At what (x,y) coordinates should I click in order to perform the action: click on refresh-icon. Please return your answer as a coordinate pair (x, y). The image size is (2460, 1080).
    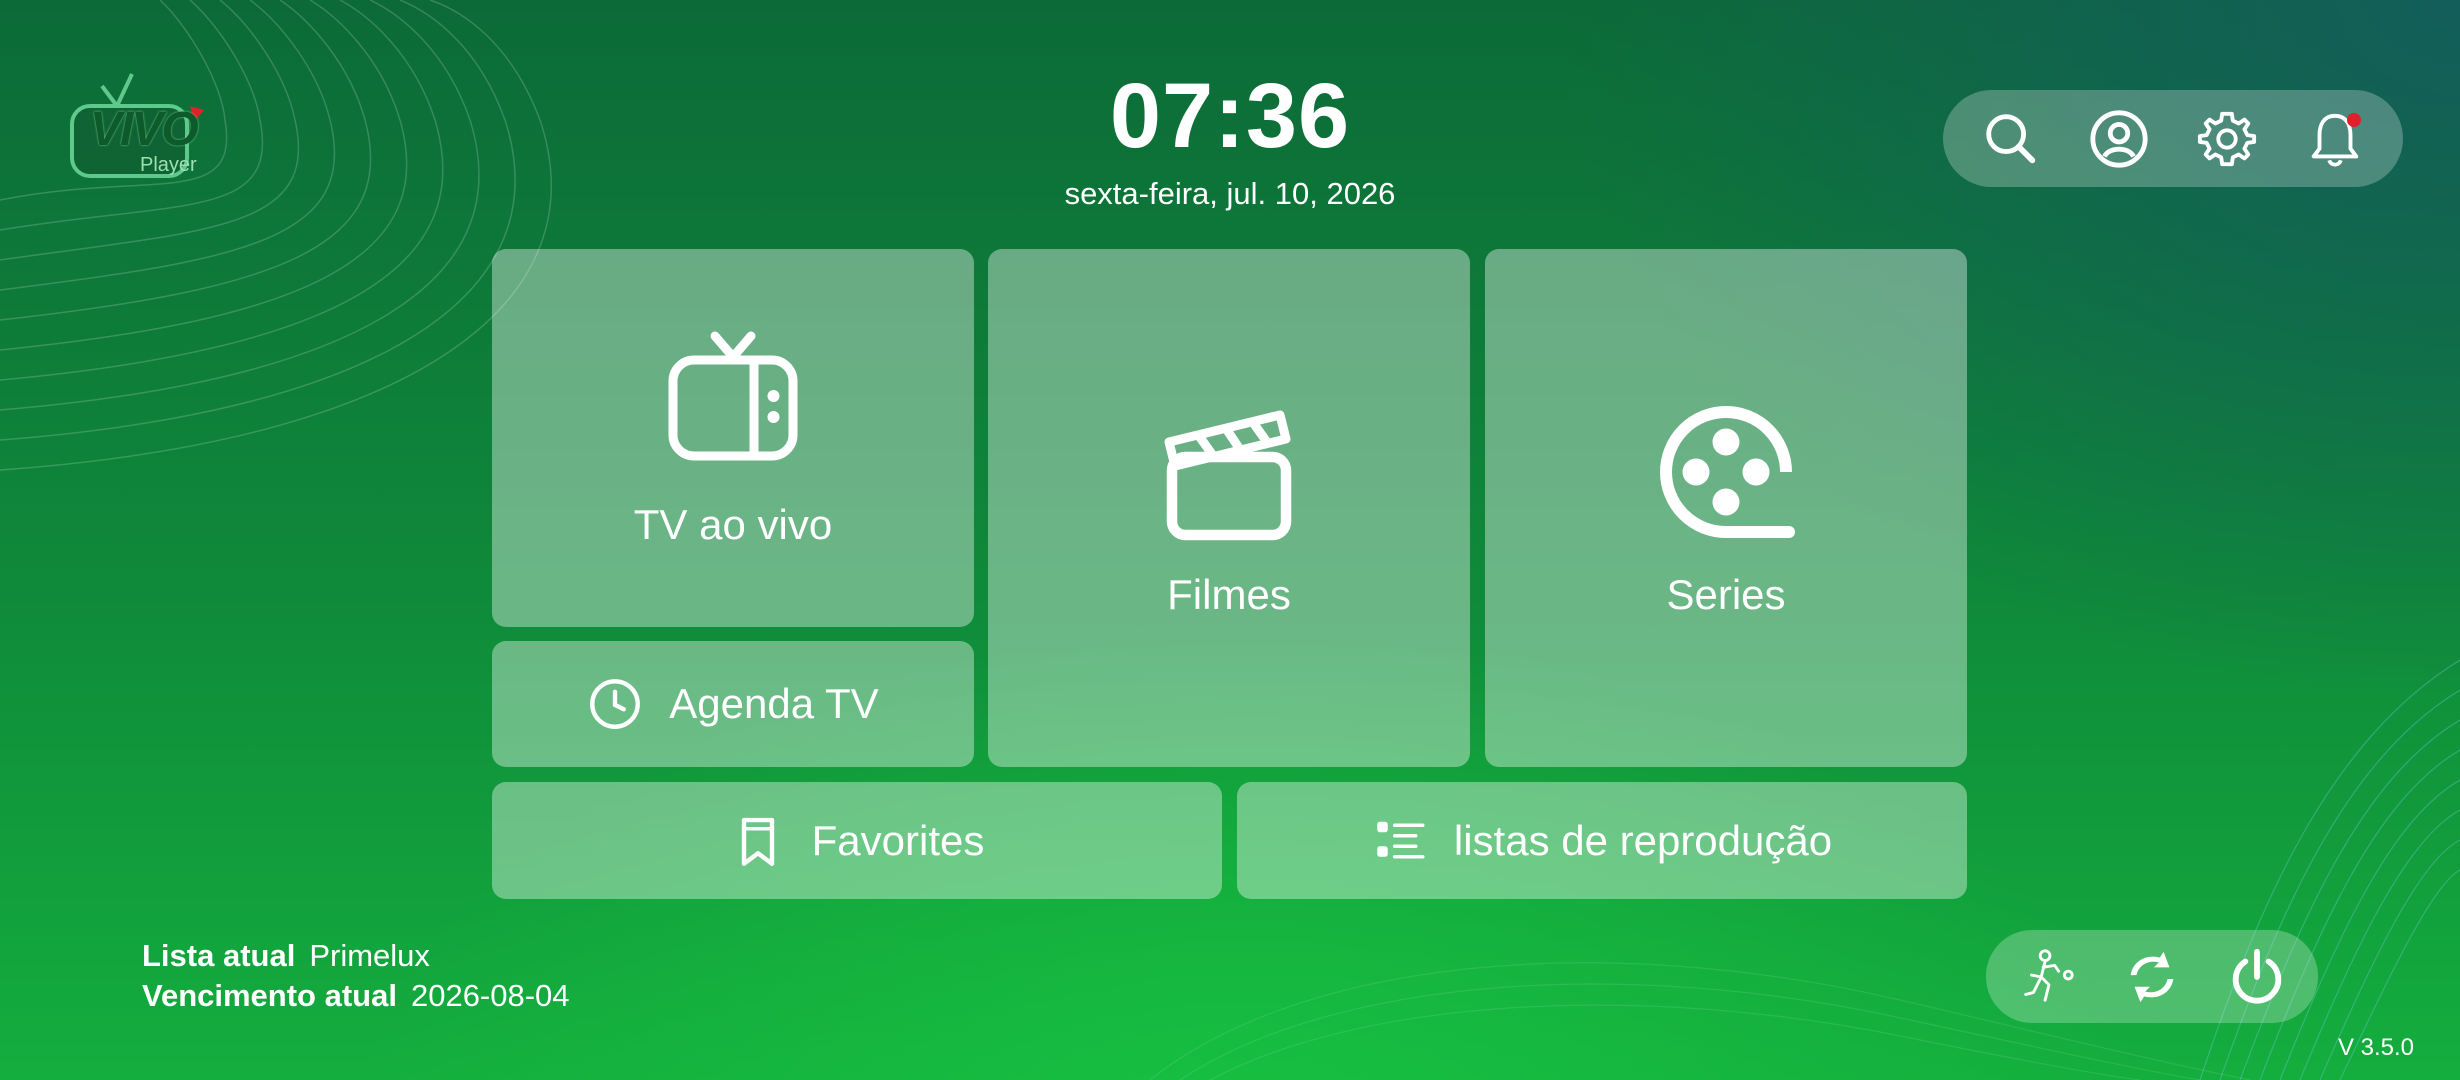
    Looking at the image, I should click on (2152, 976).